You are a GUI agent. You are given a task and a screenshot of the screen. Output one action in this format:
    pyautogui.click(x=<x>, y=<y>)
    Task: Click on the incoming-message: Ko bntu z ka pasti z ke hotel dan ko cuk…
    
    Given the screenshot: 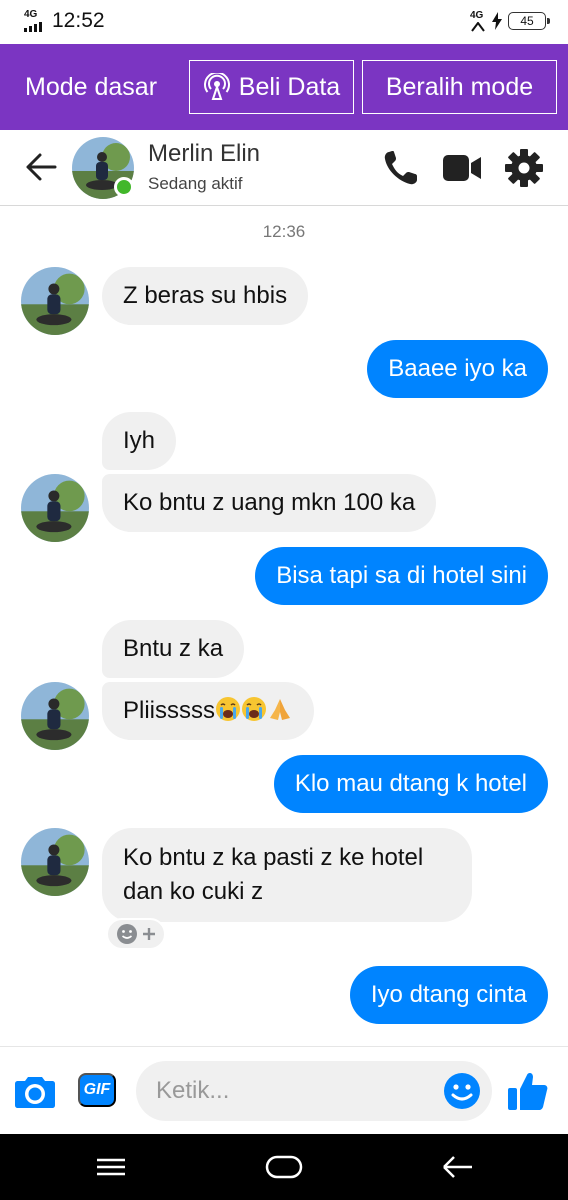 What is the action you would take?
    pyautogui.click(x=287, y=875)
    